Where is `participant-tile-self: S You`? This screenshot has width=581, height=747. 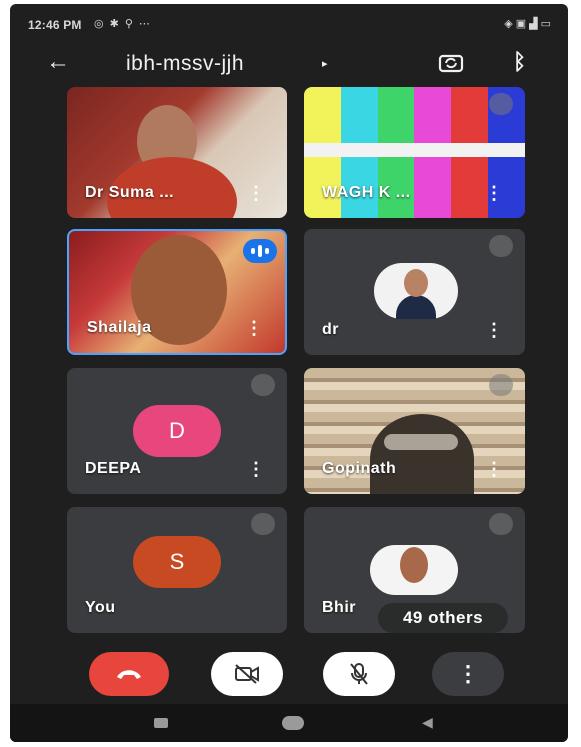
participant-tile-self: S You is located at coordinates (177, 570).